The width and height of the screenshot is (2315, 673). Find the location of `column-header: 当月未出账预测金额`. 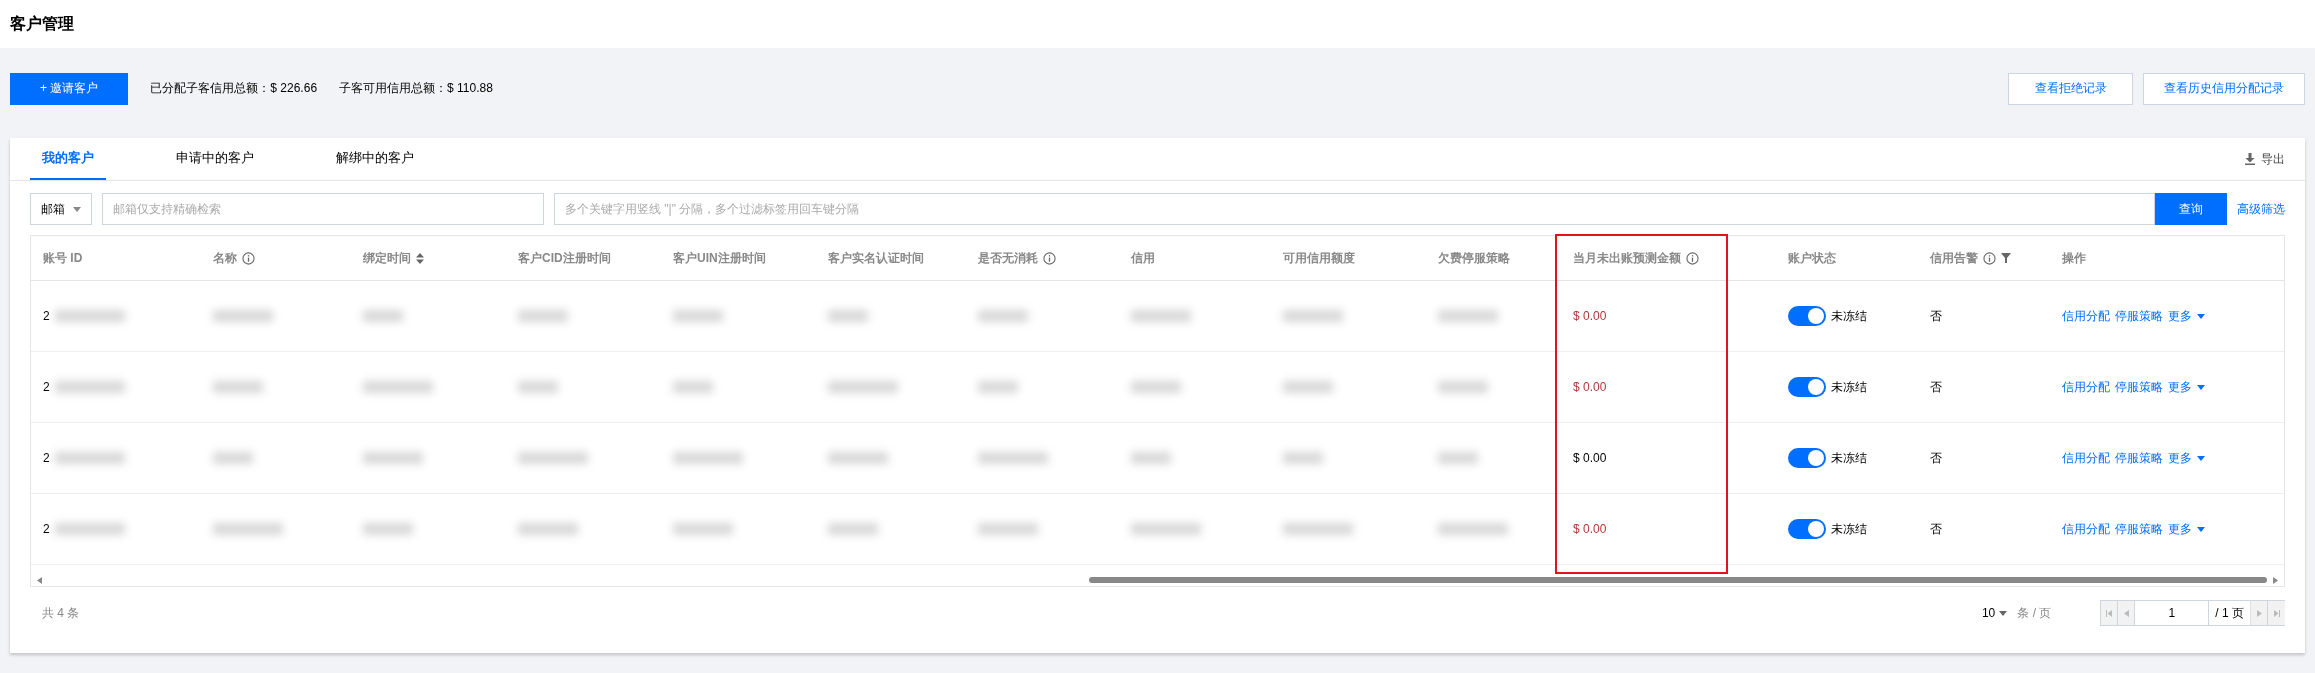

column-header: 当月未出账预测金额 is located at coordinates (1627, 258).